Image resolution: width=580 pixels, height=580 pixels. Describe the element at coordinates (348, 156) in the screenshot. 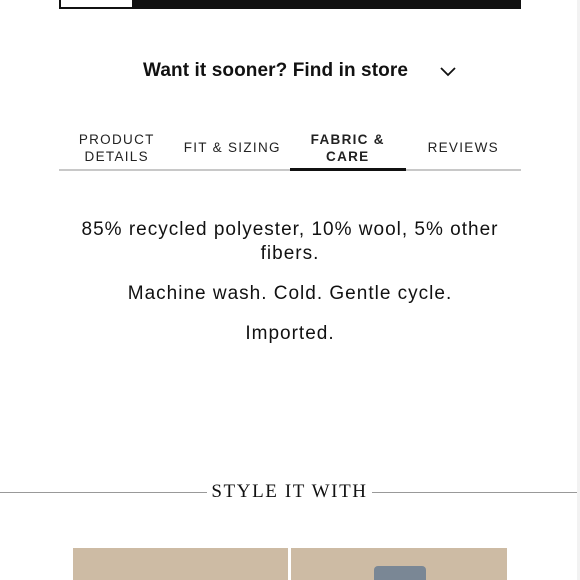

I see `tab-label-line2: CARE` at that location.